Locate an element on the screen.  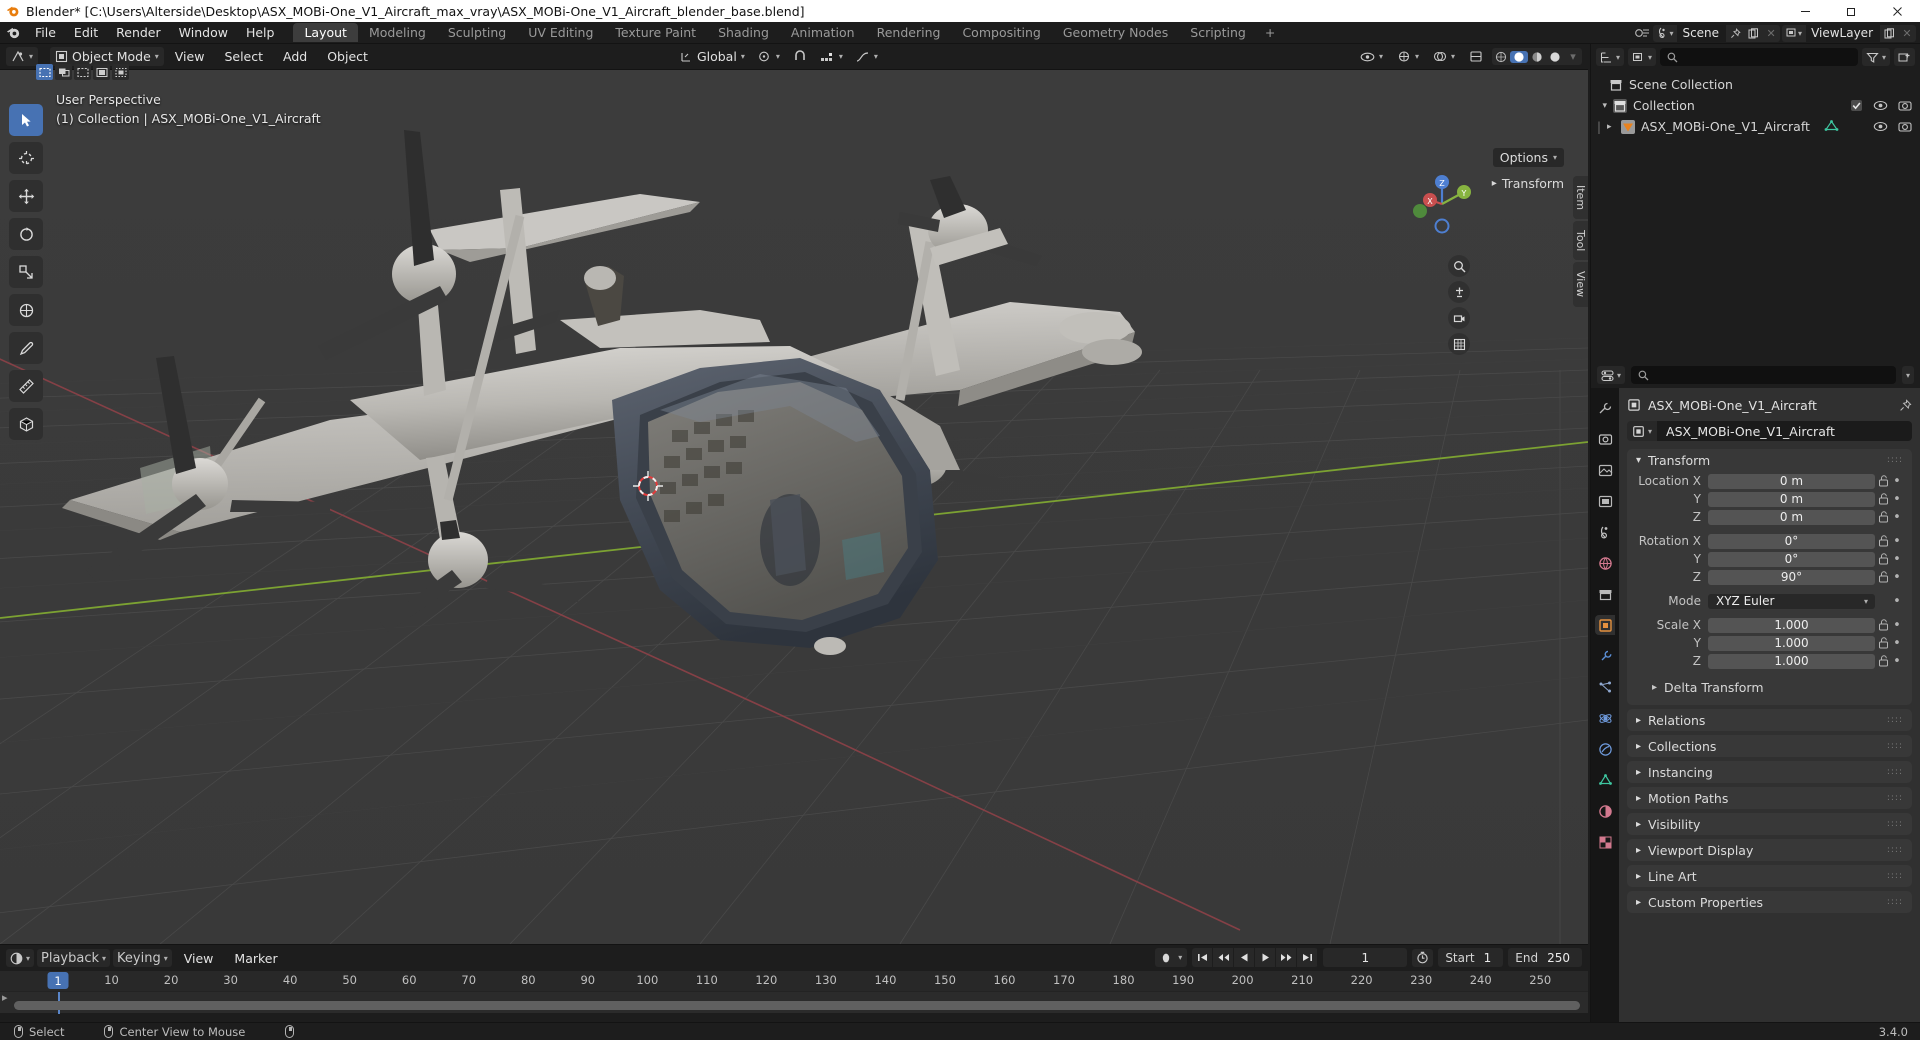
tweak-select-icon is located at coordinates (44, 72).